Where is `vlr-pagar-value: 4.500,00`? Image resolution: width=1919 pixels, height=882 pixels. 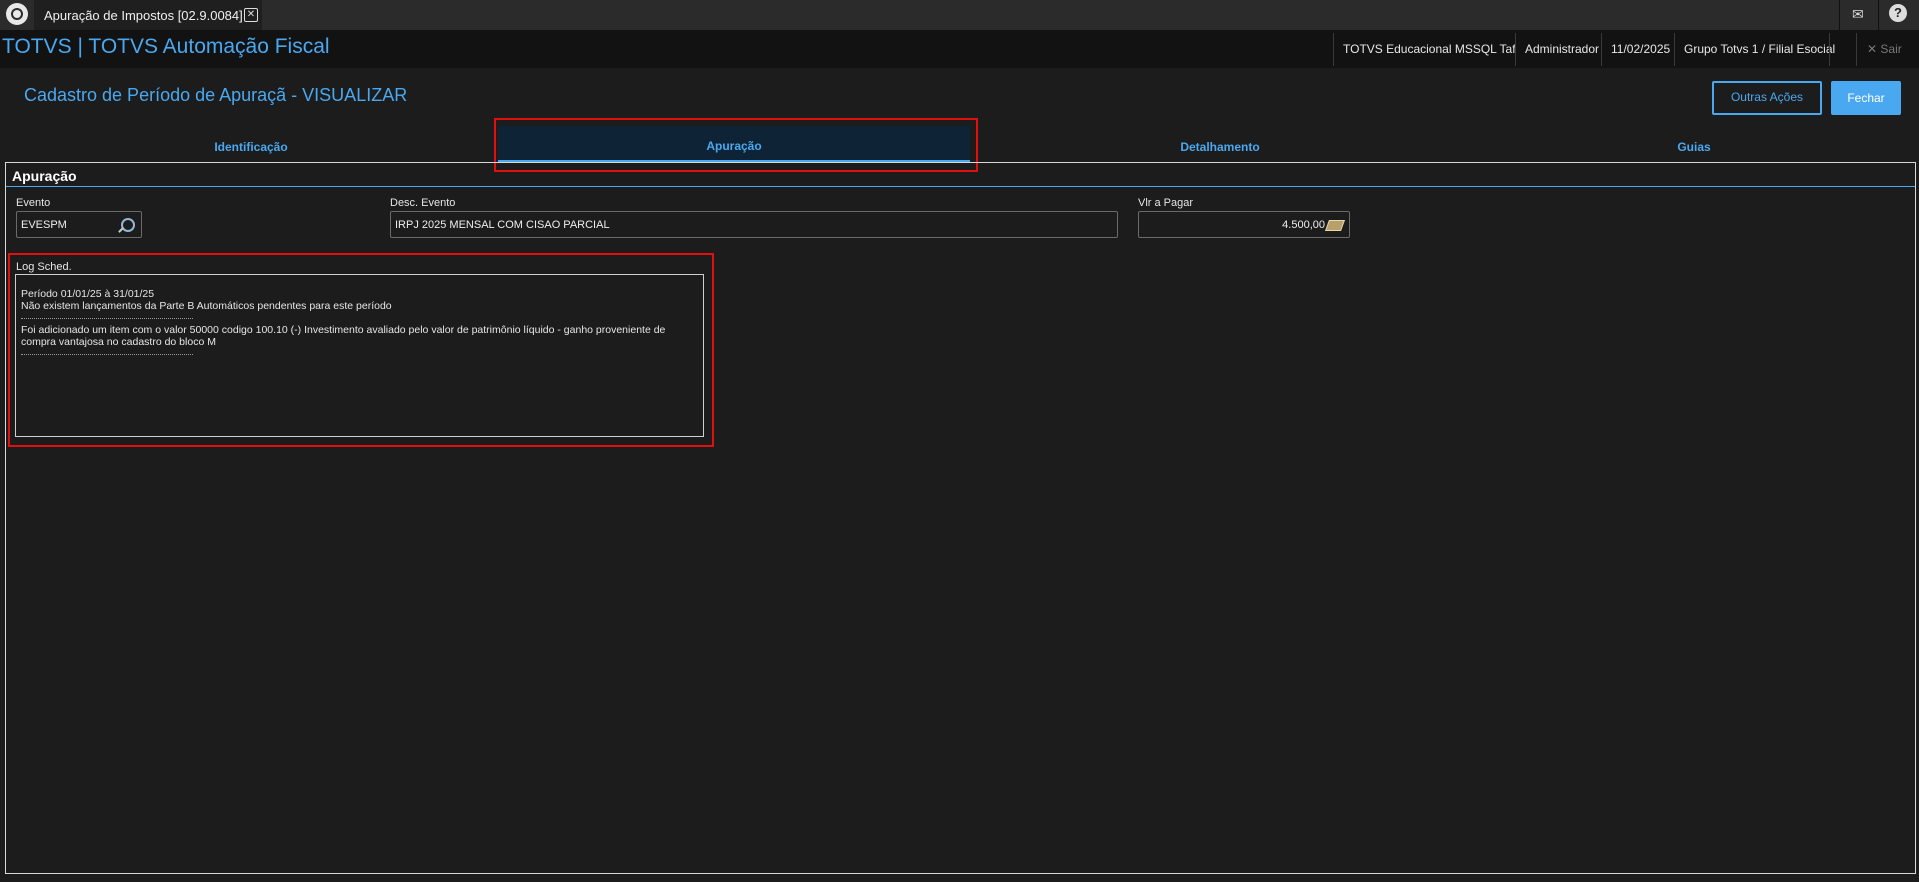
vlr-pagar-value: 4.500,00 is located at coordinates (1303, 225).